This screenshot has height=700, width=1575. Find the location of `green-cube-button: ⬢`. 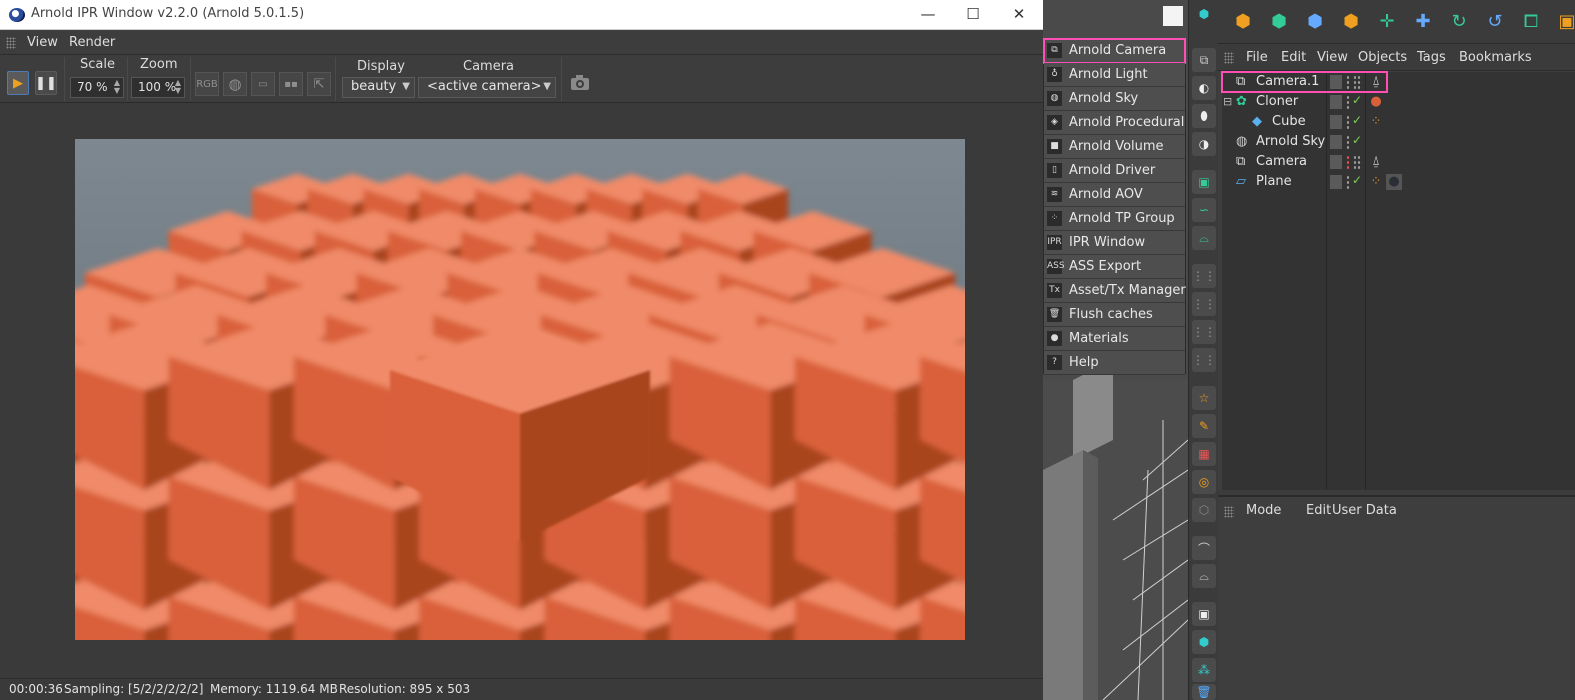

green-cube-button: ⬢ is located at coordinates (1279, 21).